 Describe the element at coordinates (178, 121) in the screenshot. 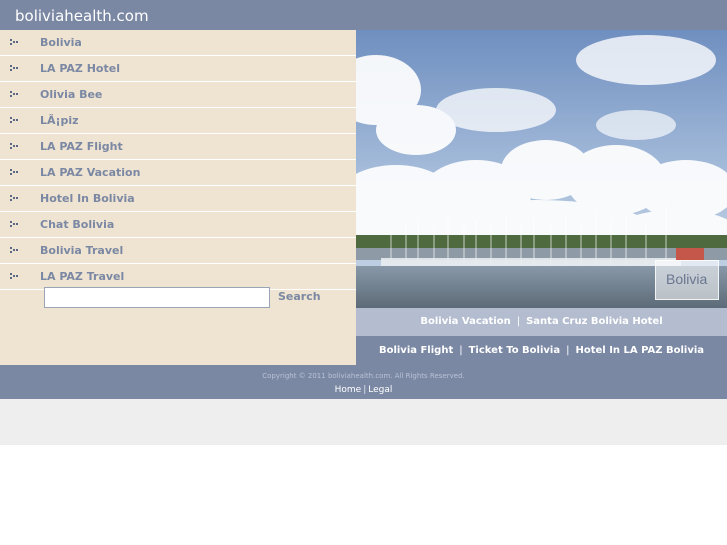

I see `sidebar-item-lapiz: LÃ¡piz` at that location.